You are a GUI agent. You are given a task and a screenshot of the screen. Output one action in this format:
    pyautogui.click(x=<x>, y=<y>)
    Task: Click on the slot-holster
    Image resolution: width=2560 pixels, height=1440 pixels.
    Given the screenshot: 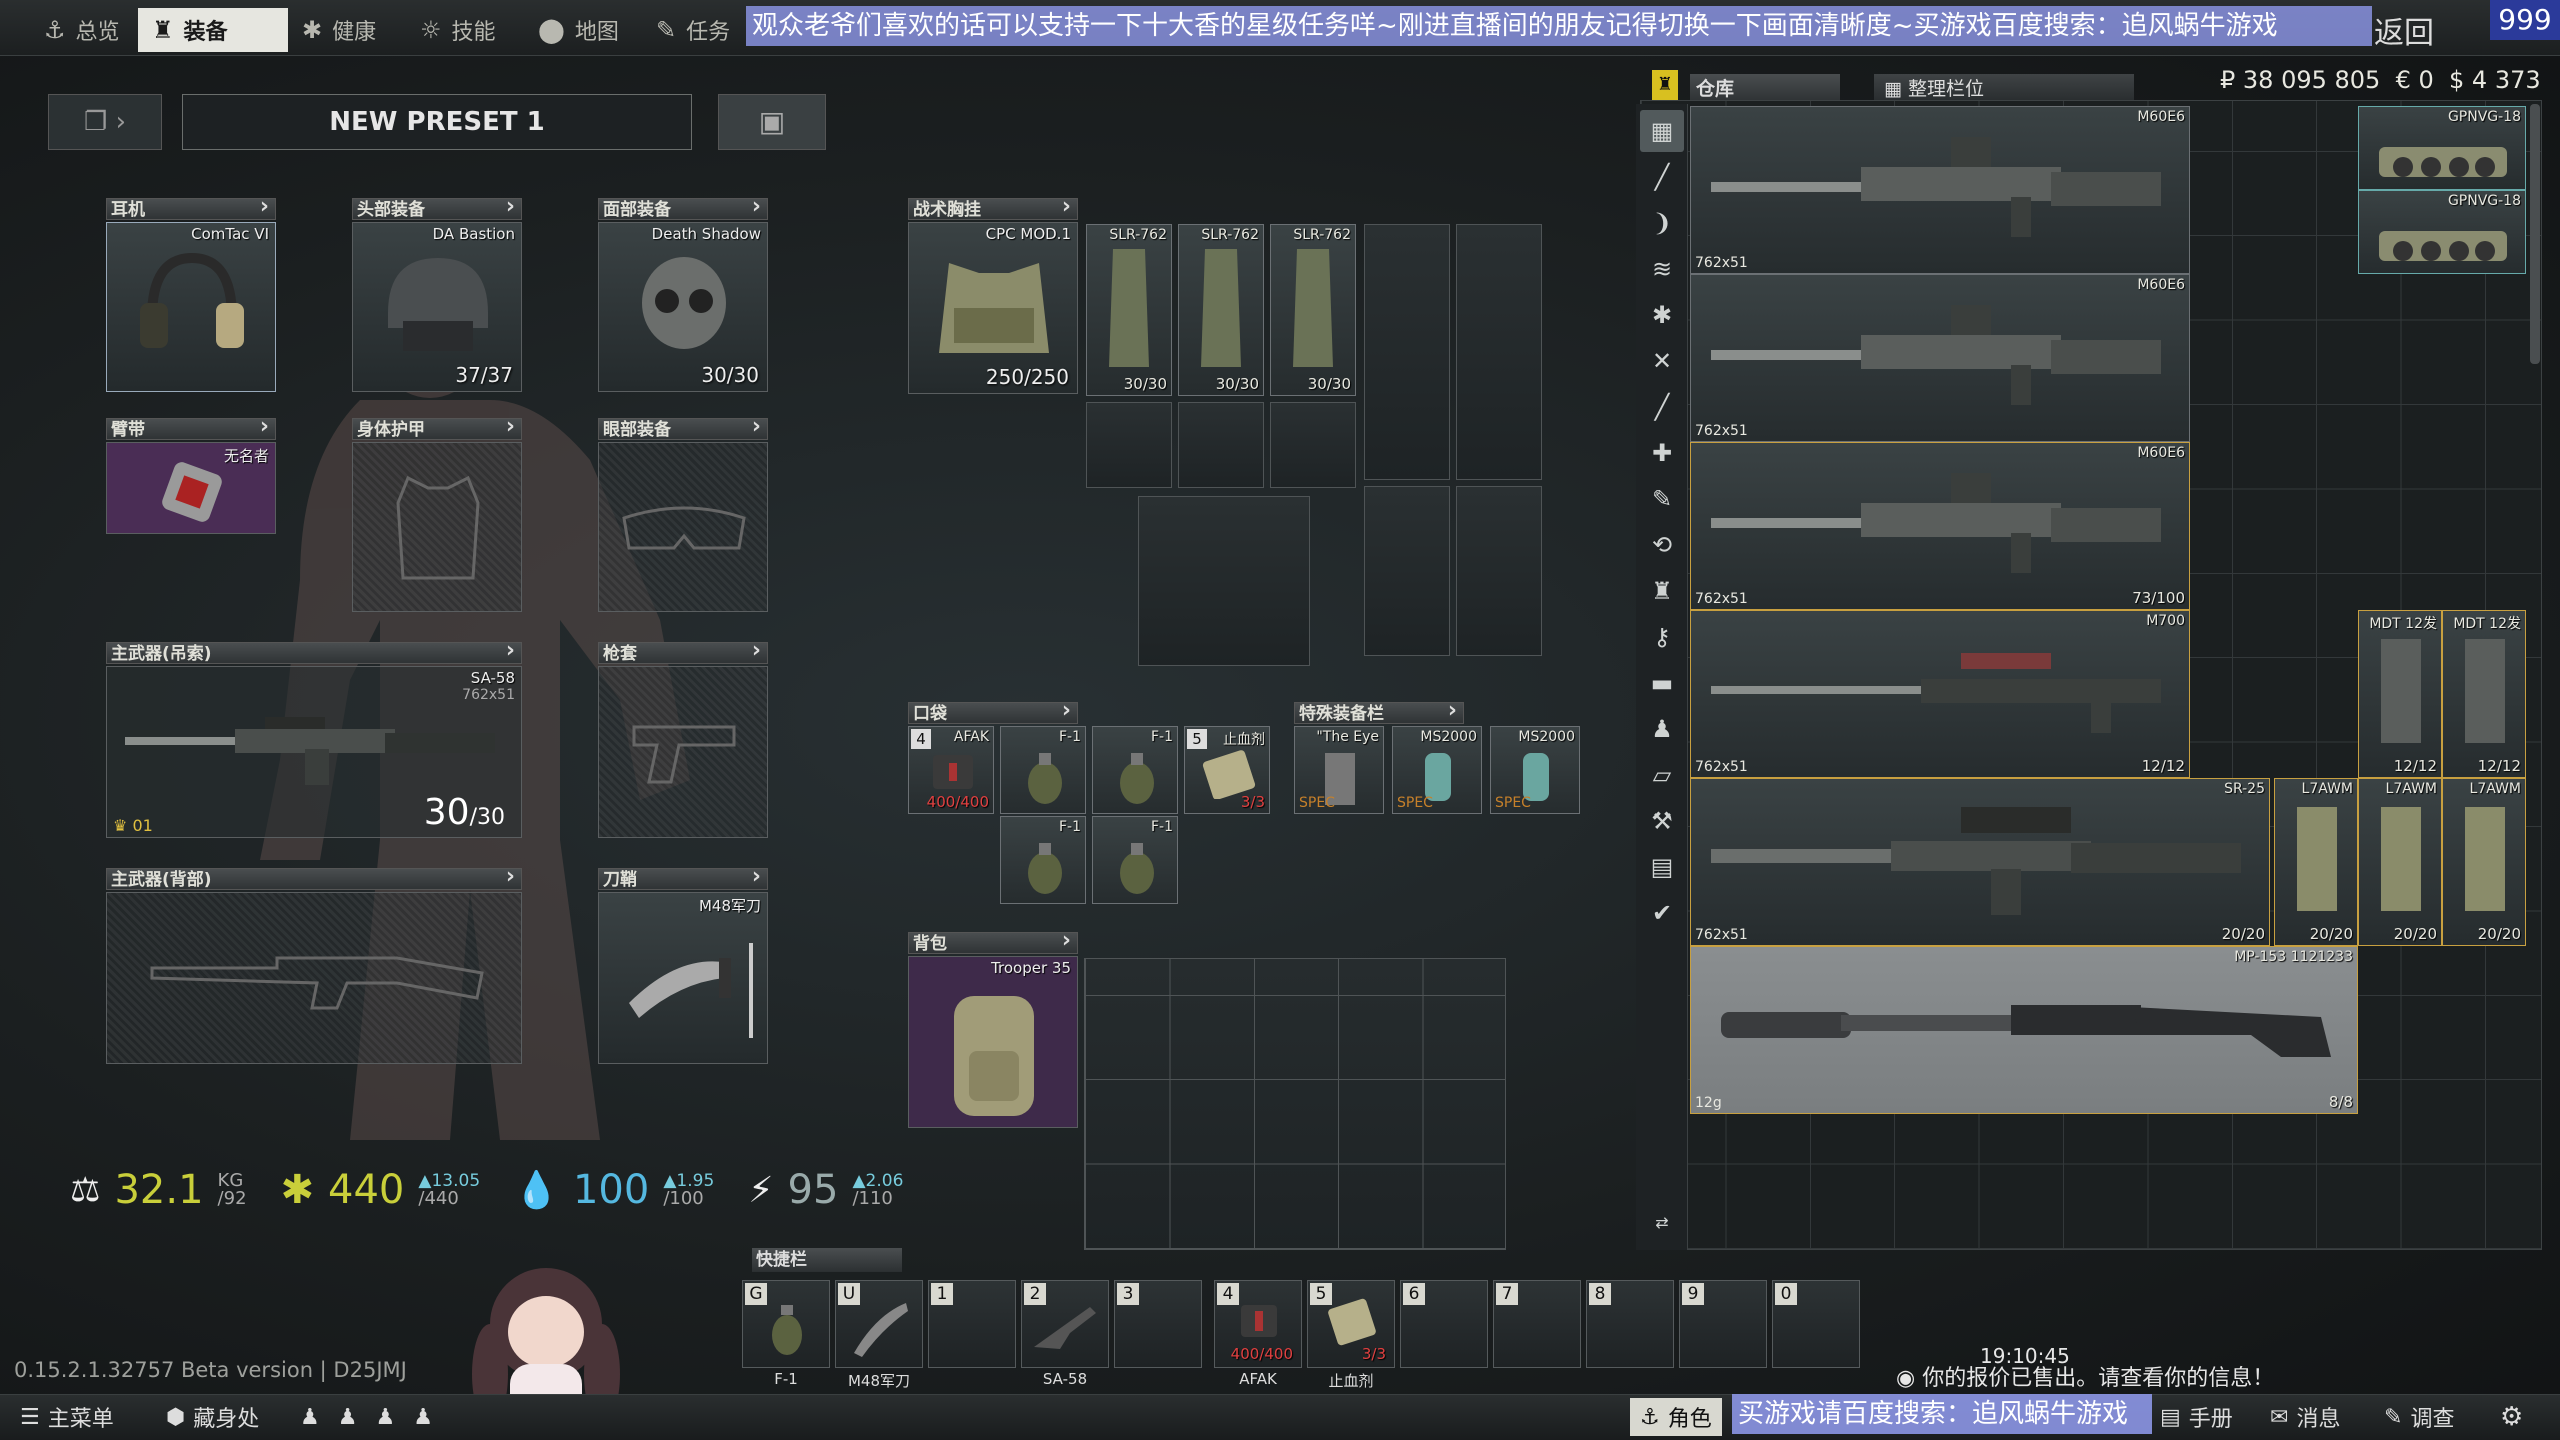 What is the action you would take?
    pyautogui.click(x=683, y=752)
    